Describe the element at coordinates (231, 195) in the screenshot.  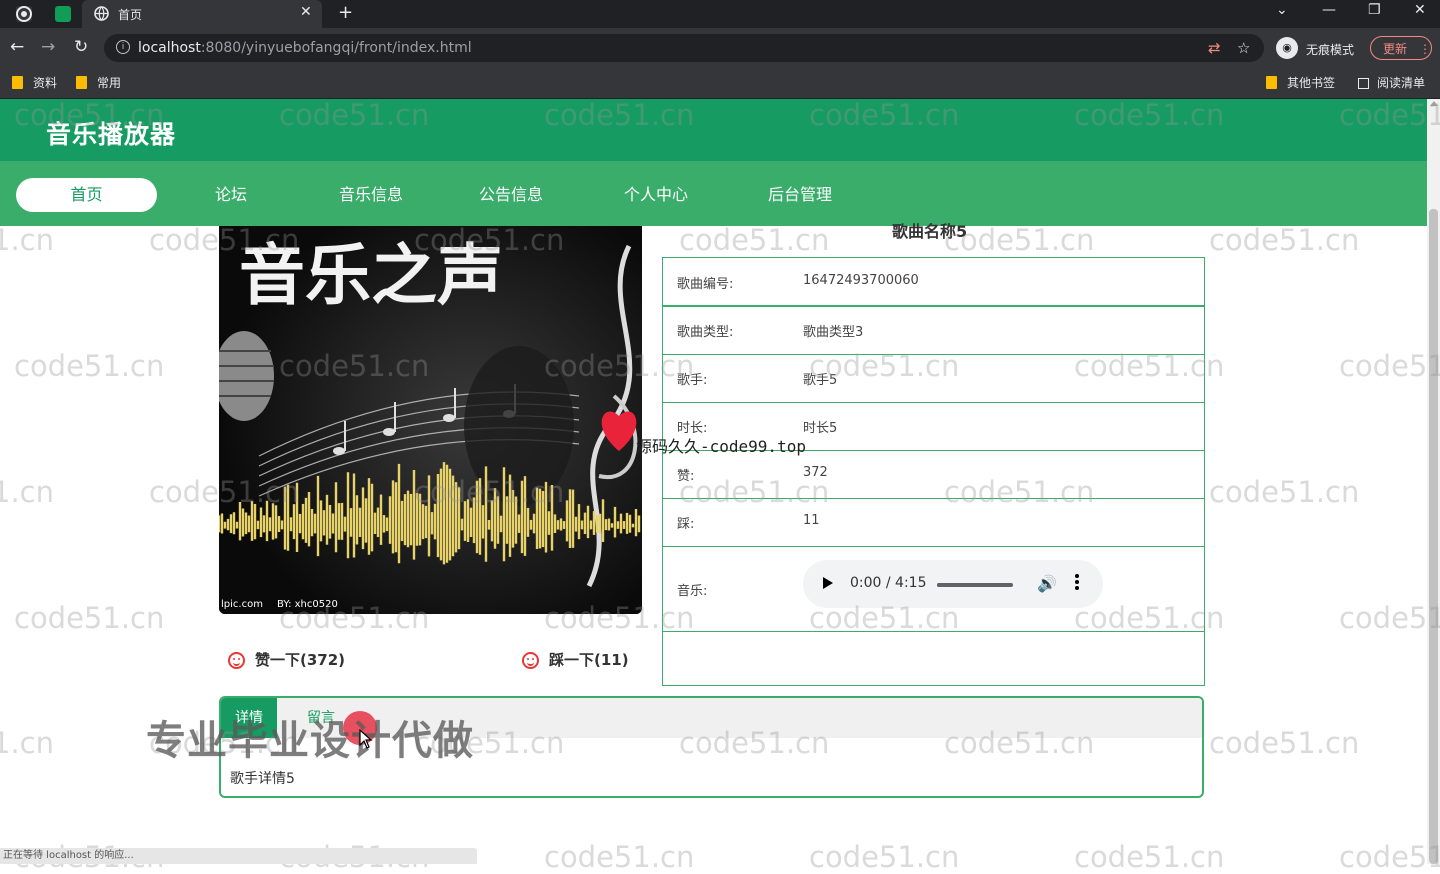
I see `nav-forum: 论坛` at that location.